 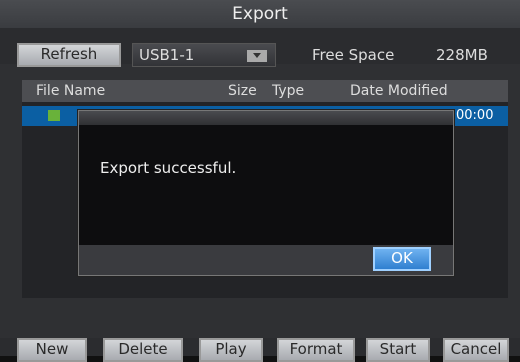 I want to click on chevron-down-icon, so click(x=257, y=56).